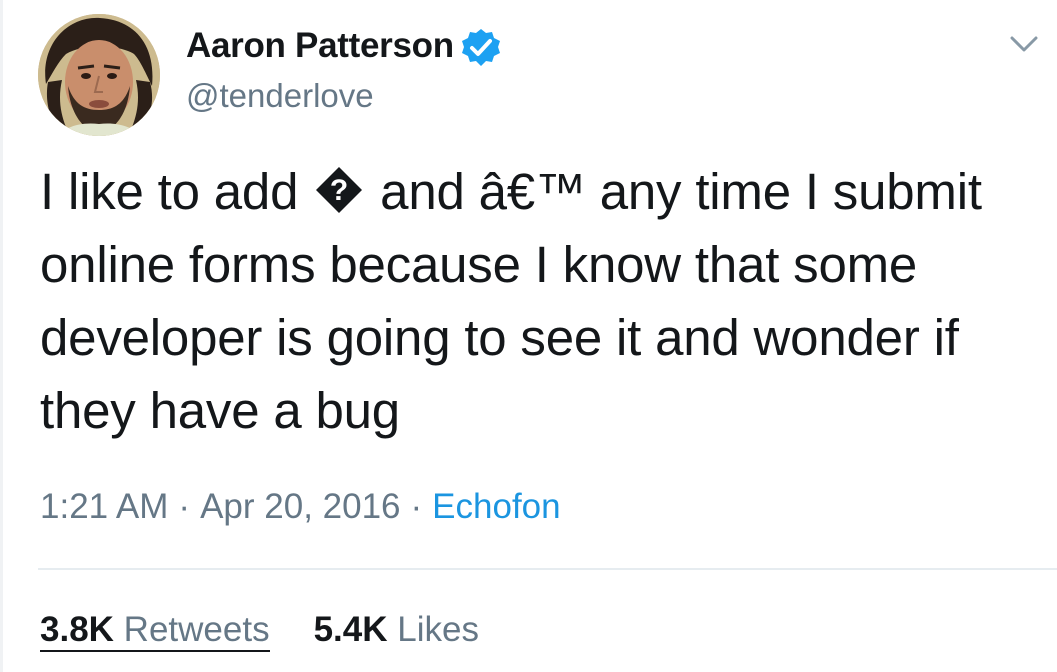 Image resolution: width=1057 pixels, height=672 pixels. I want to click on tweet-meta: 1:21 AM · Apr 20, 2016 · Echofon, so click(300, 507).